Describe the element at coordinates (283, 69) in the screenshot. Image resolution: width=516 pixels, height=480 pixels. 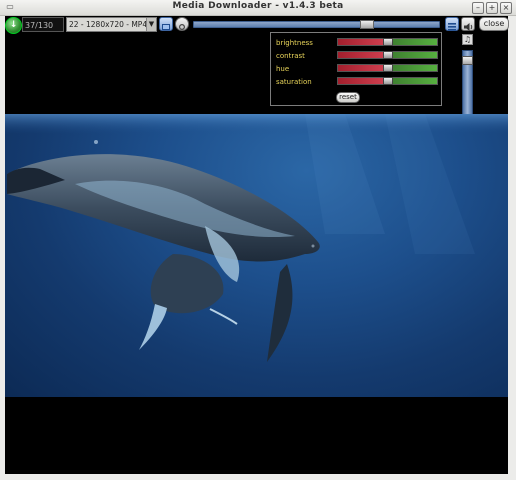
I see `hue-label: hue` at that location.